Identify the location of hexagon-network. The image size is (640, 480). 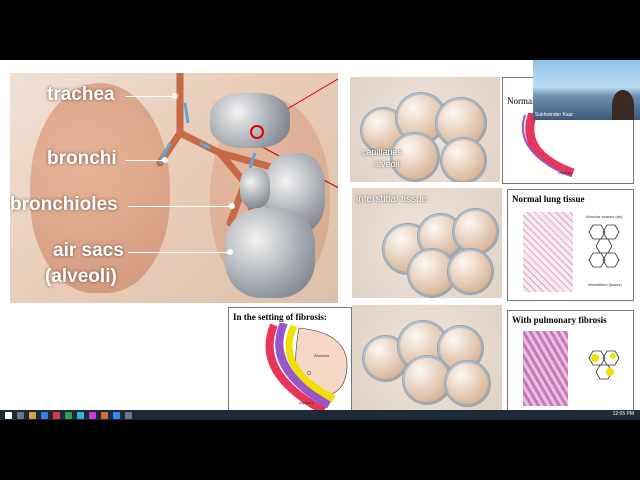
(604, 246).